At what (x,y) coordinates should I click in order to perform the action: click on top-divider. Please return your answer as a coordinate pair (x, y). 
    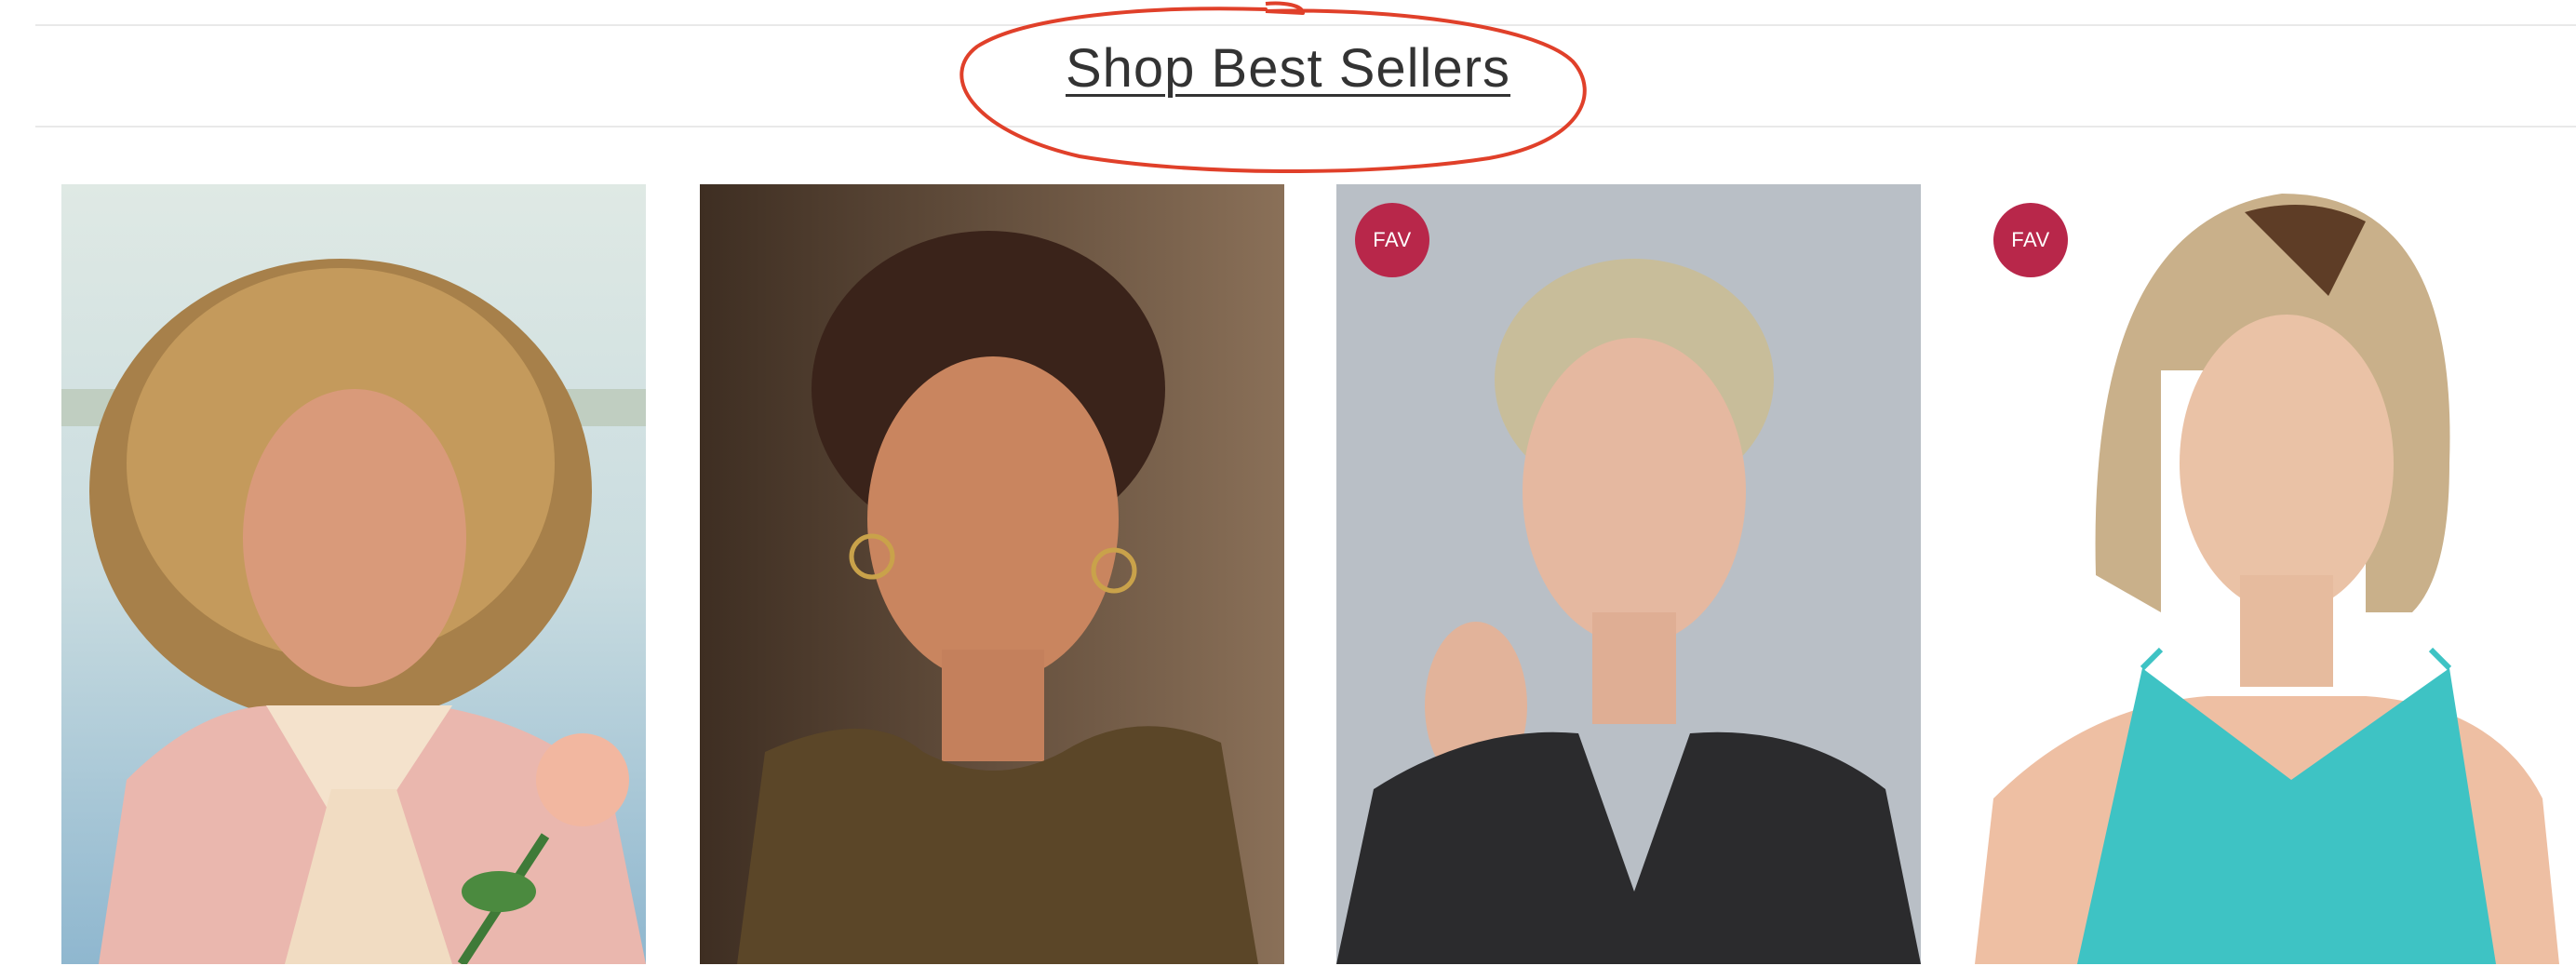
    Looking at the image, I should click on (1305, 25).